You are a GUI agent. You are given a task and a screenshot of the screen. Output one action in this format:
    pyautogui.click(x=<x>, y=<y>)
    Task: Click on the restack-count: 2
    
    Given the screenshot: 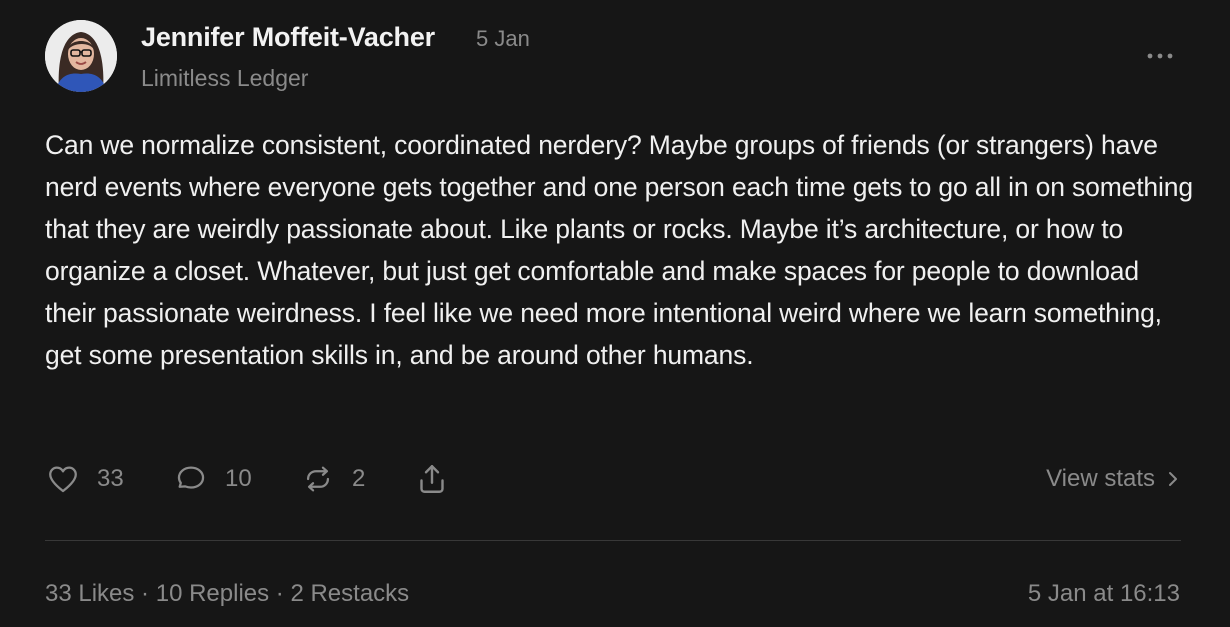 What is the action you would take?
    pyautogui.click(x=359, y=478)
    